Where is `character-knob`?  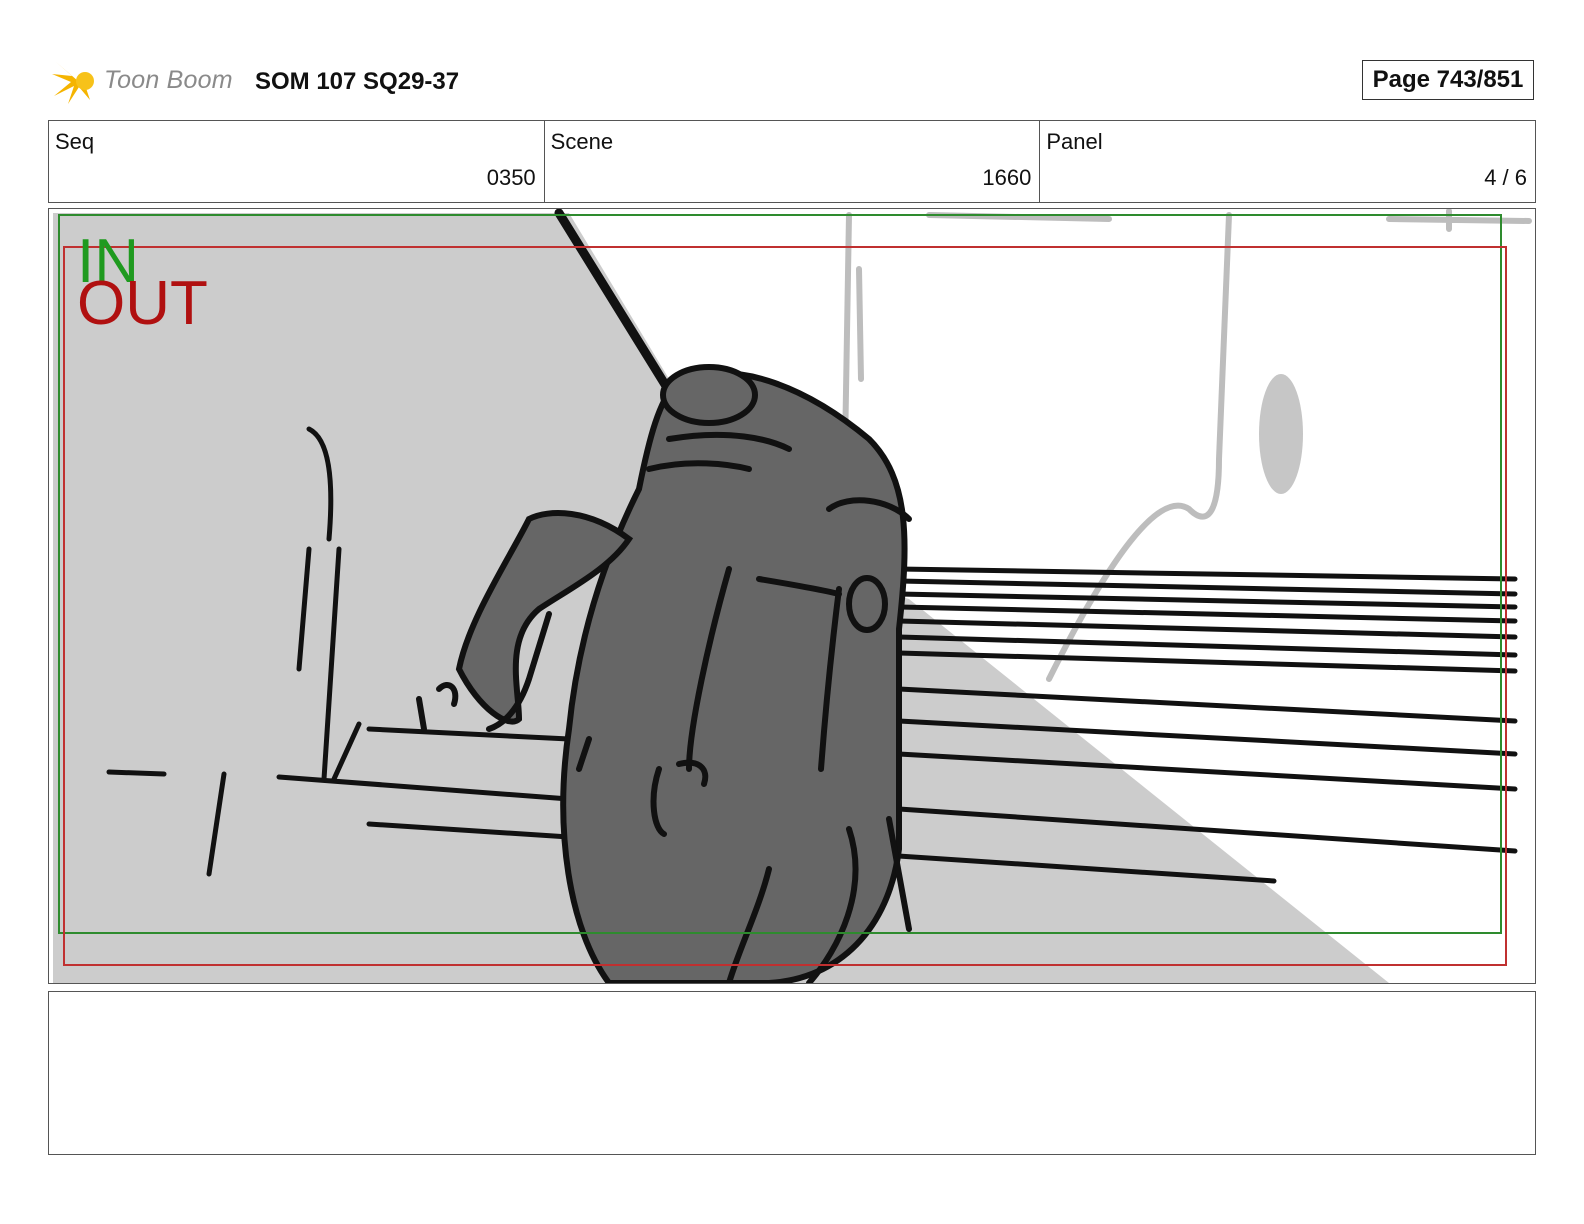 character-knob is located at coordinates (709, 395).